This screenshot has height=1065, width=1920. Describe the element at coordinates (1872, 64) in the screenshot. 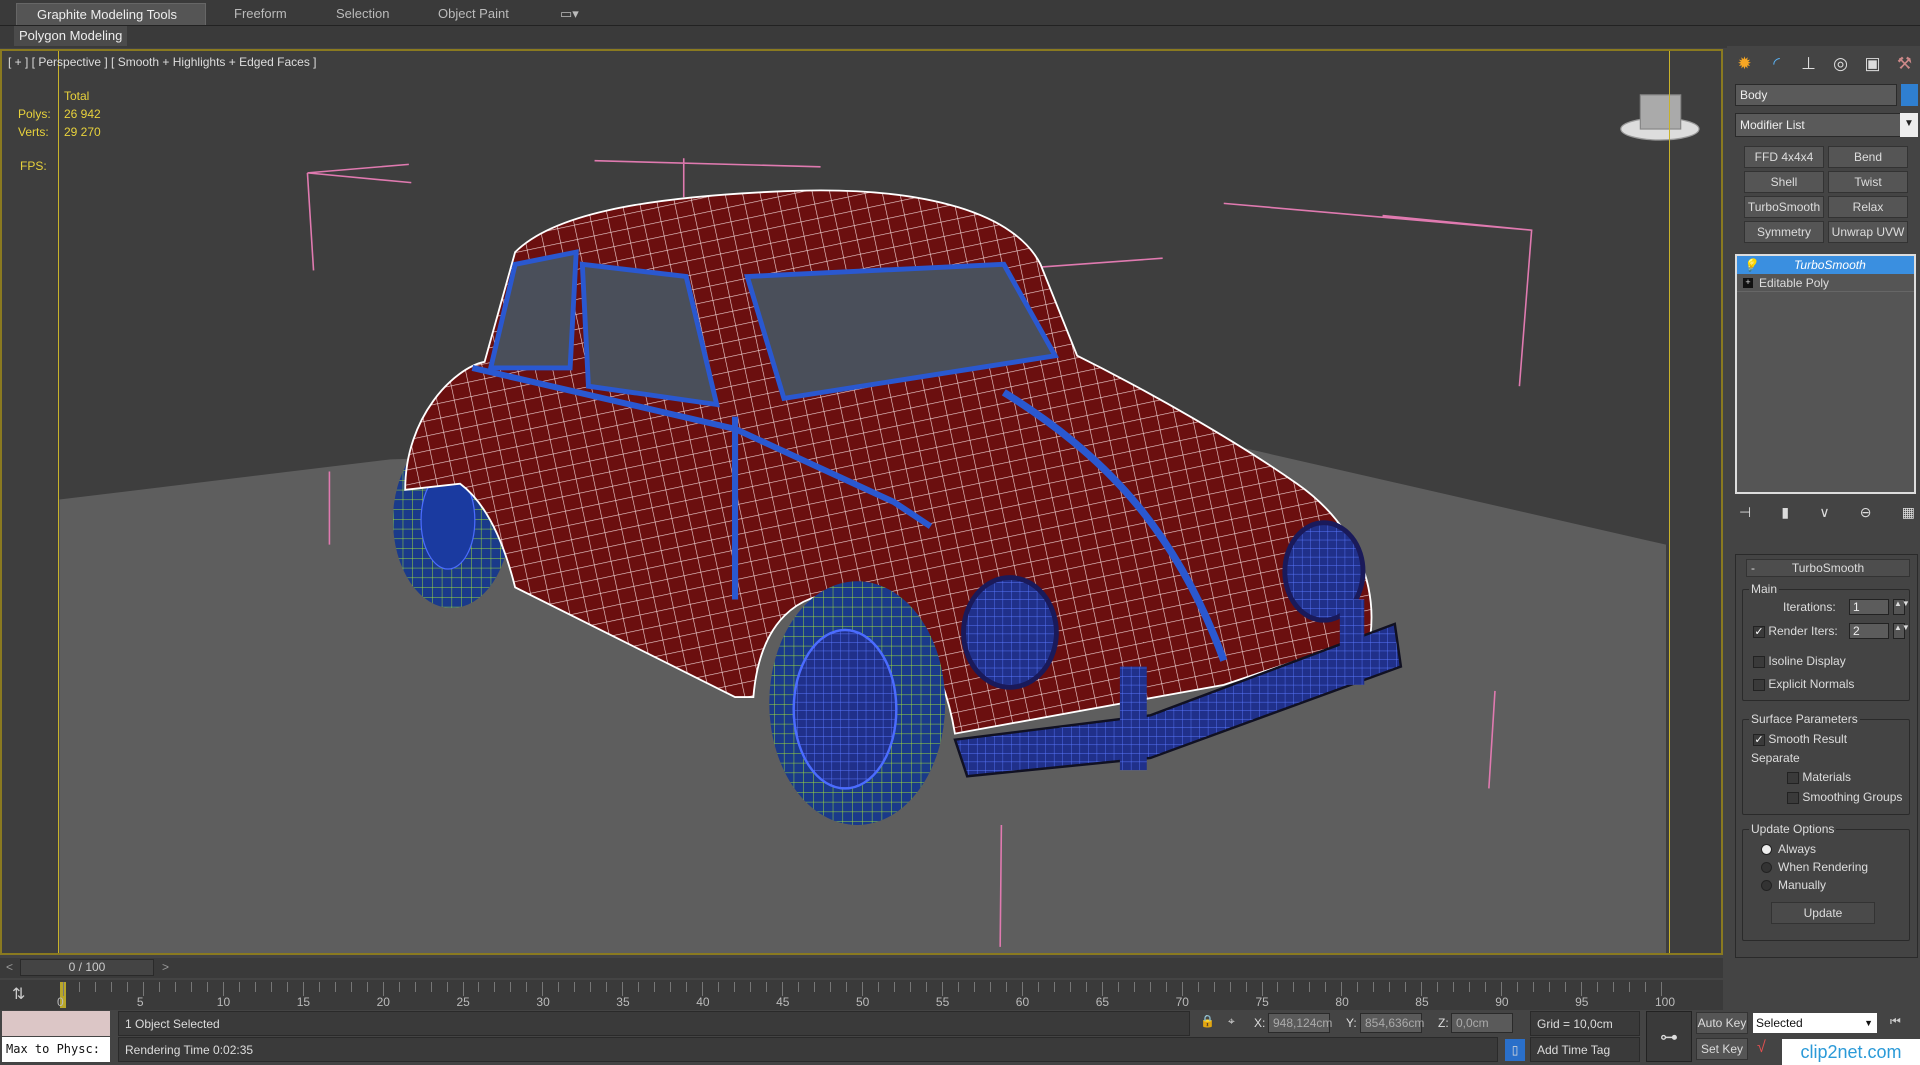

I see `display-tab-icon: ▣` at that location.